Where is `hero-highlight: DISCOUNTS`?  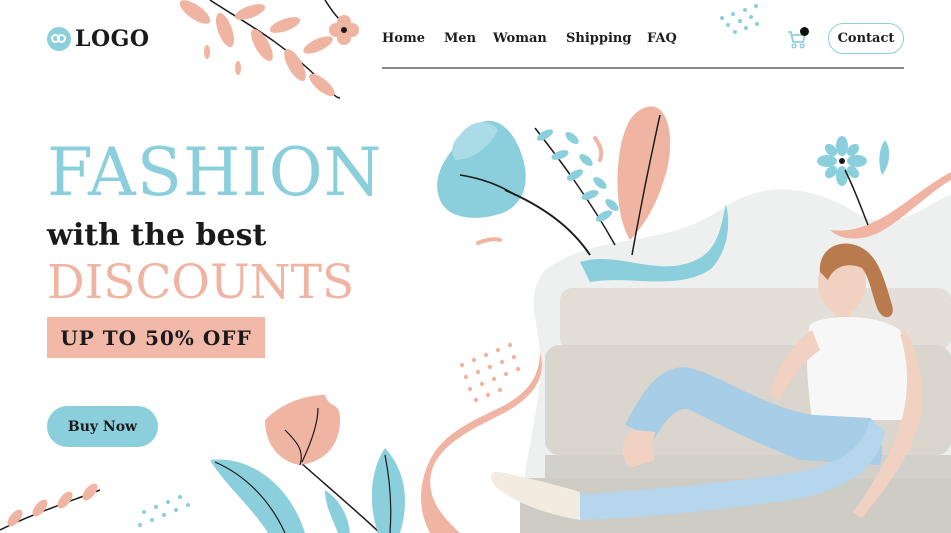
hero-highlight: DISCOUNTS is located at coordinates (201, 282).